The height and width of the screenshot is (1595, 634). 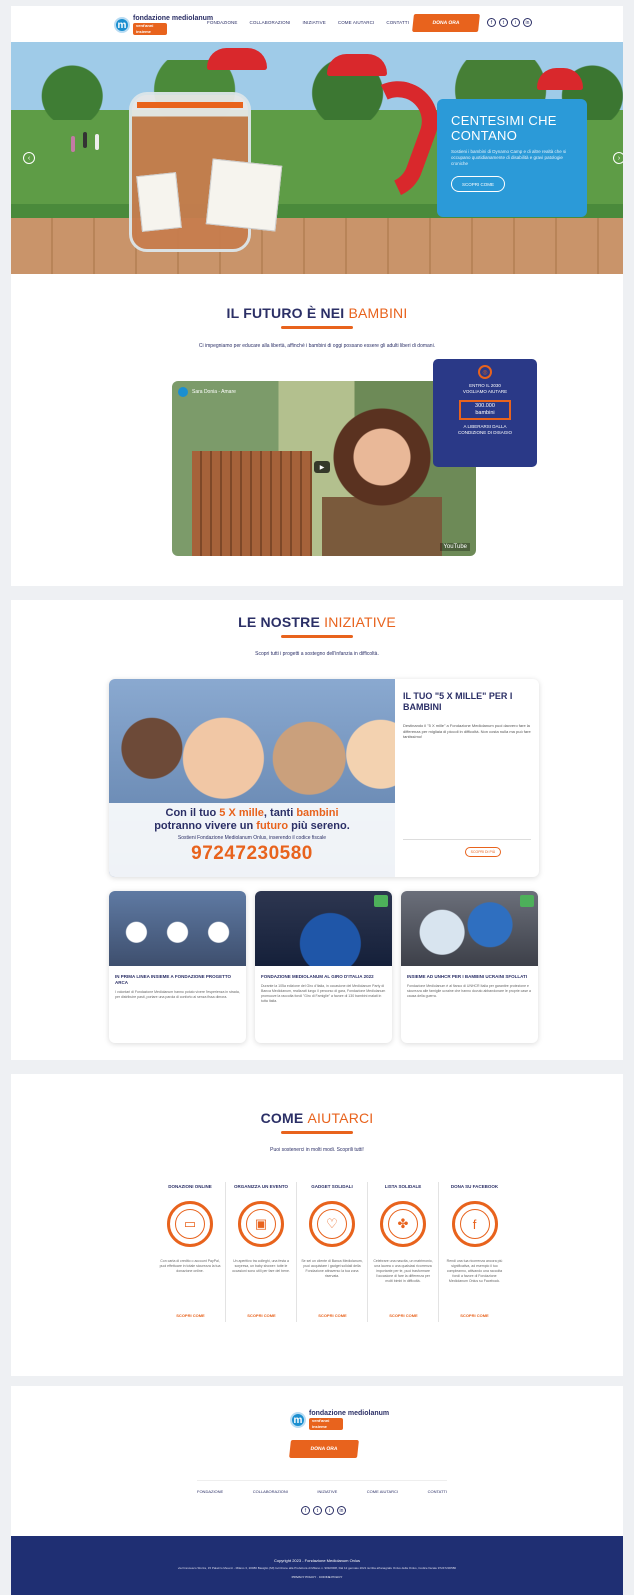 I want to click on footer-nav-come-aiutarci: COME AIUTARCI, so click(x=382, y=1491).